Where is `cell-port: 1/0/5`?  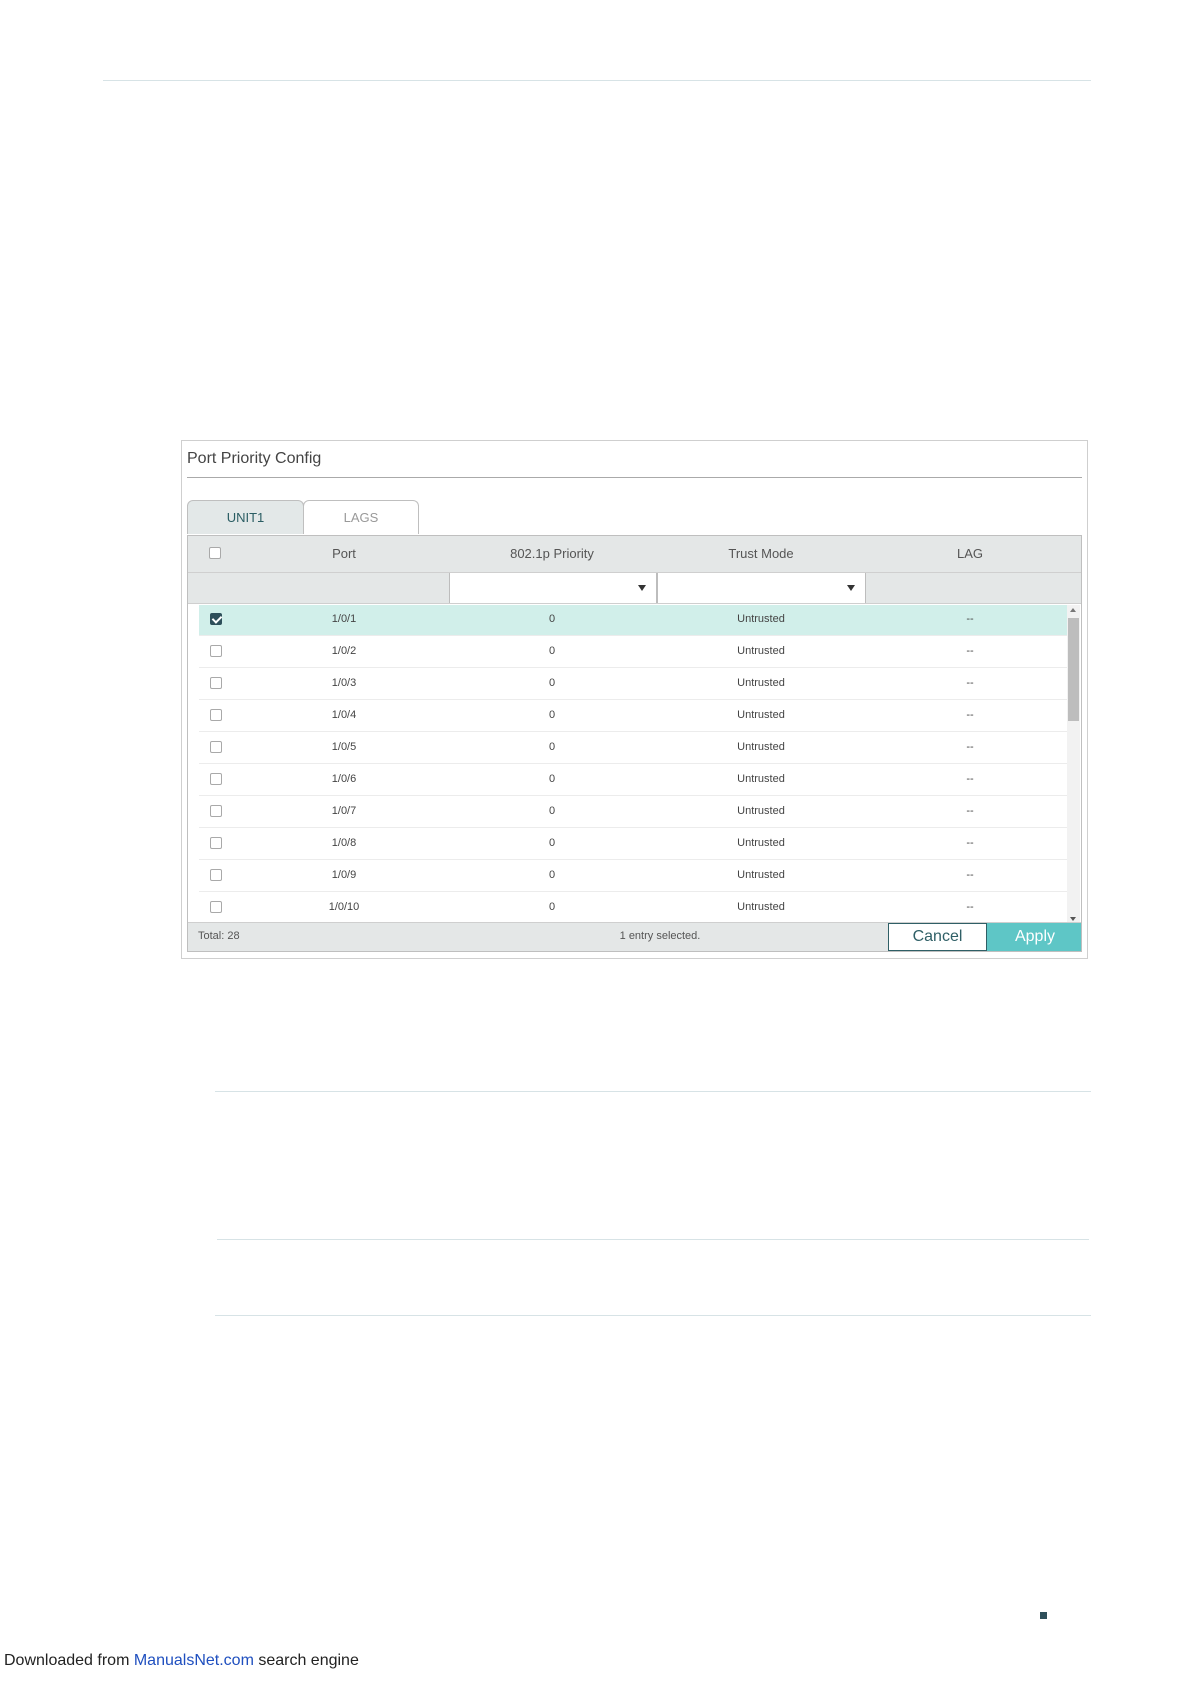
cell-port: 1/0/5 is located at coordinates (344, 747).